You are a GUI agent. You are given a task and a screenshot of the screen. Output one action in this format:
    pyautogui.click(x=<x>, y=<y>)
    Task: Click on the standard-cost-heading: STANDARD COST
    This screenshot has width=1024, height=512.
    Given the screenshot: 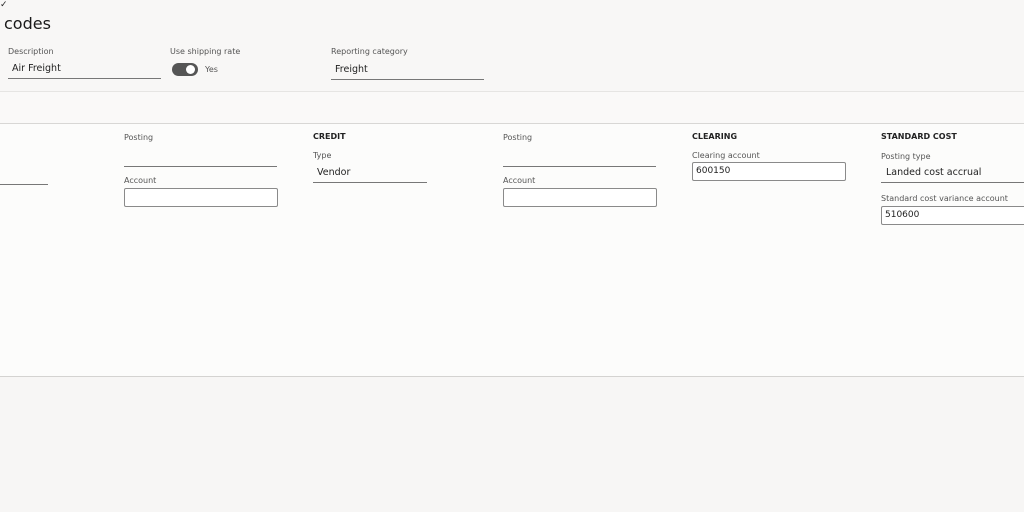 What is the action you would take?
    pyautogui.click(x=919, y=136)
    